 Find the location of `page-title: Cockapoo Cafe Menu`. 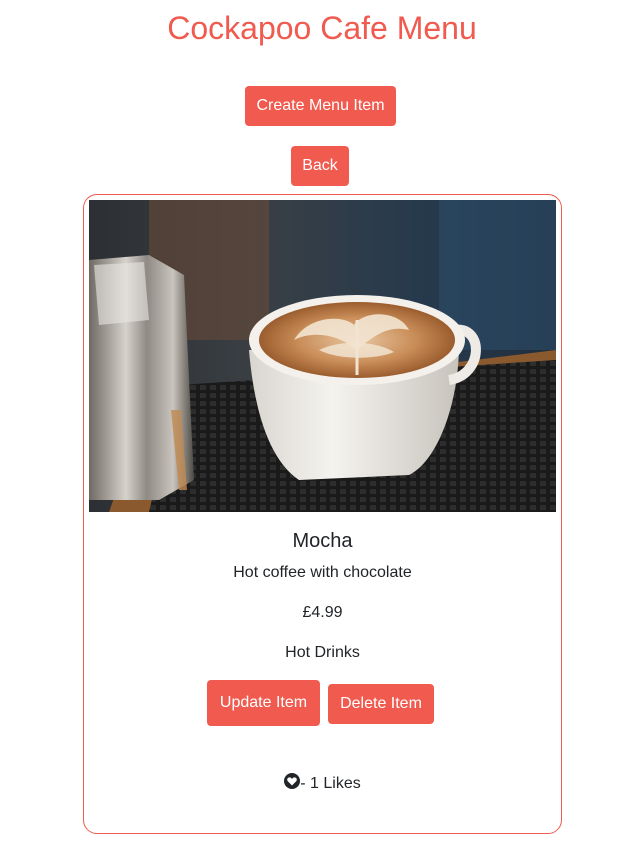

page-title: Cockapoo Cafe Menu is located at coordinates (322, 28).